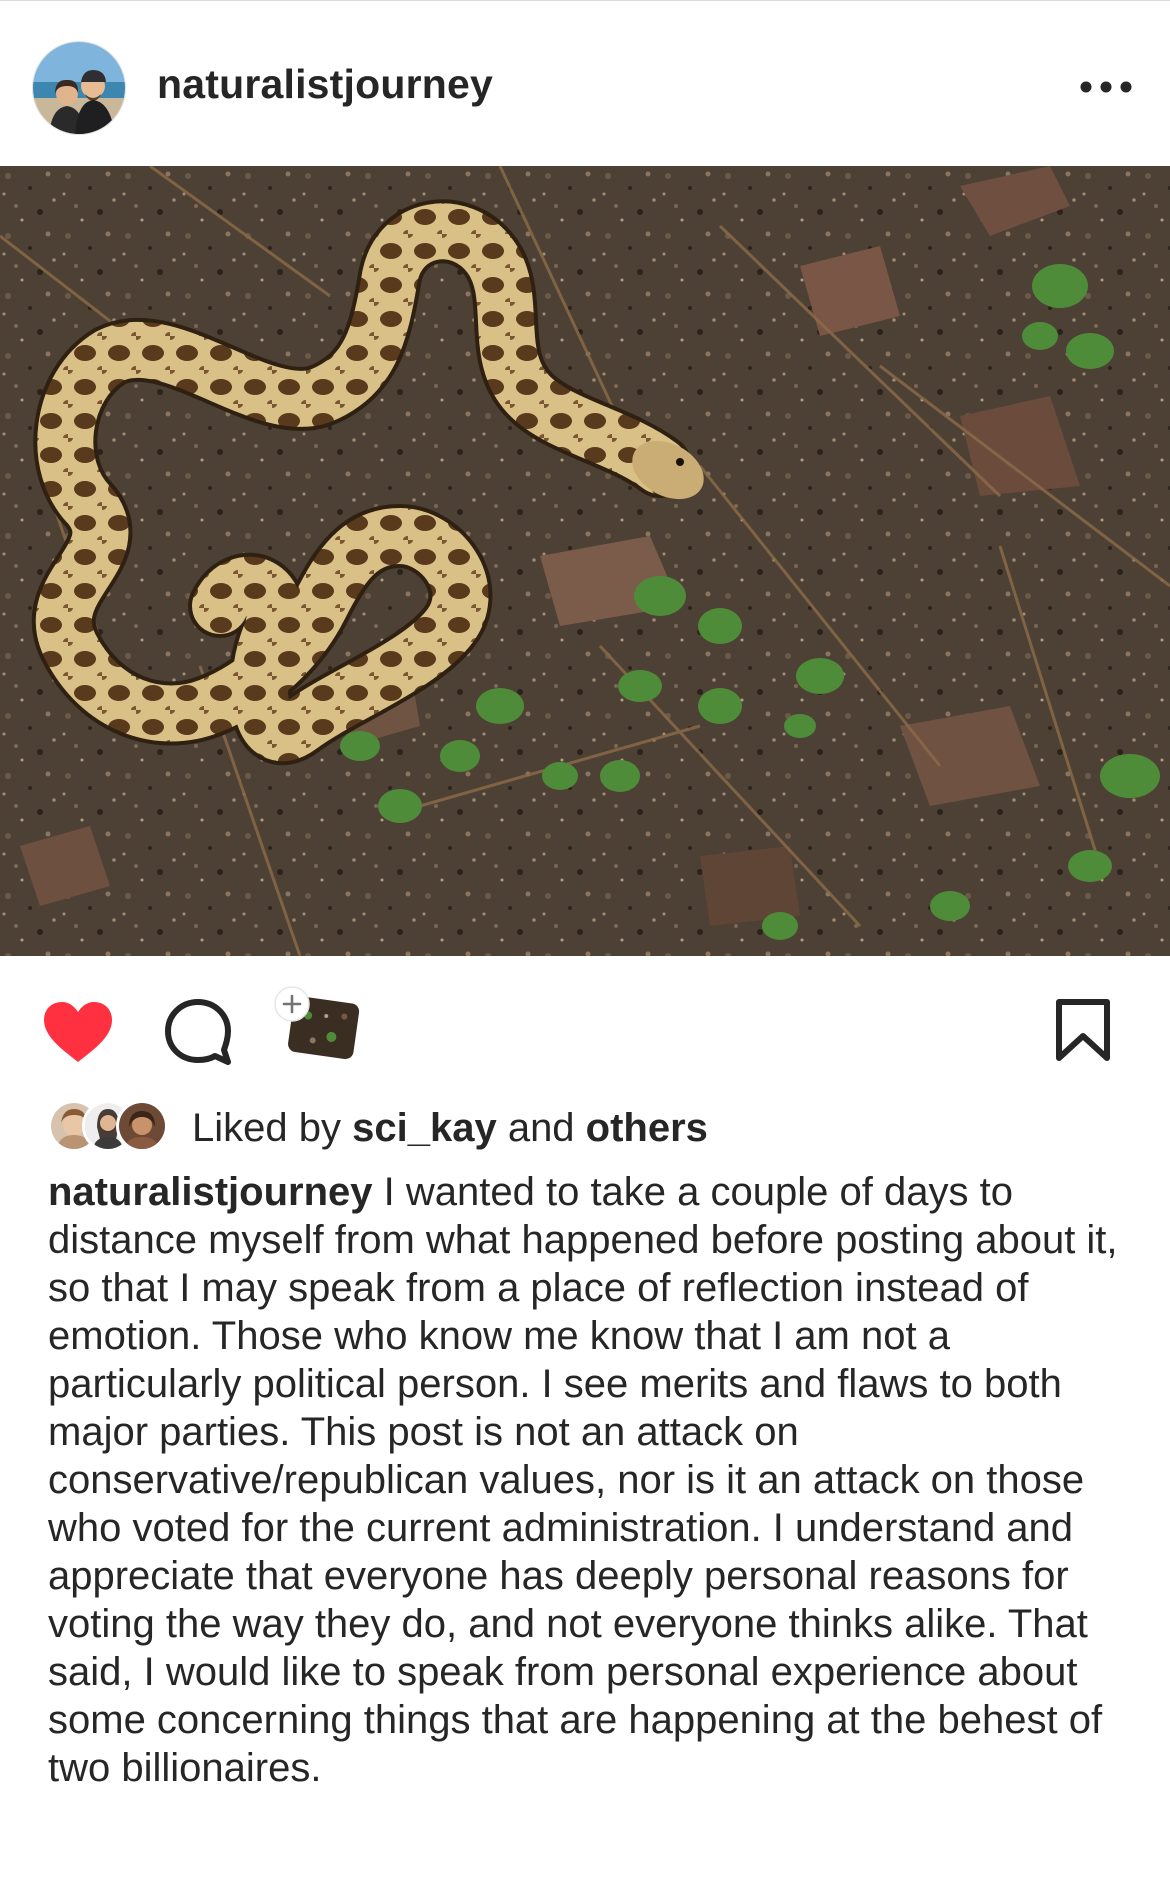 The width and height of the screenshot is (1170, 1895). Describe the element at coordinates (1106, 87) in the screenshot. I see `ellipsis-horizontal-icon` at that location.